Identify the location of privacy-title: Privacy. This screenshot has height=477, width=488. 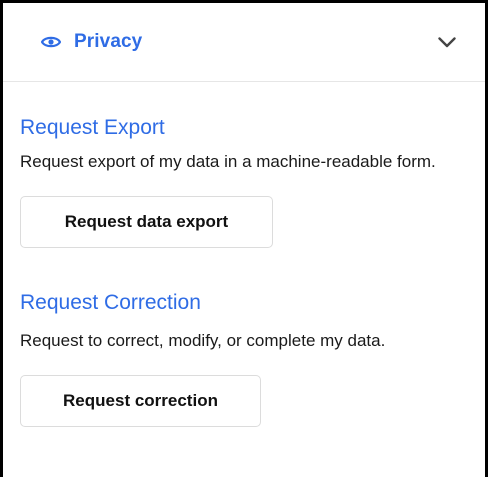
(108, 41).